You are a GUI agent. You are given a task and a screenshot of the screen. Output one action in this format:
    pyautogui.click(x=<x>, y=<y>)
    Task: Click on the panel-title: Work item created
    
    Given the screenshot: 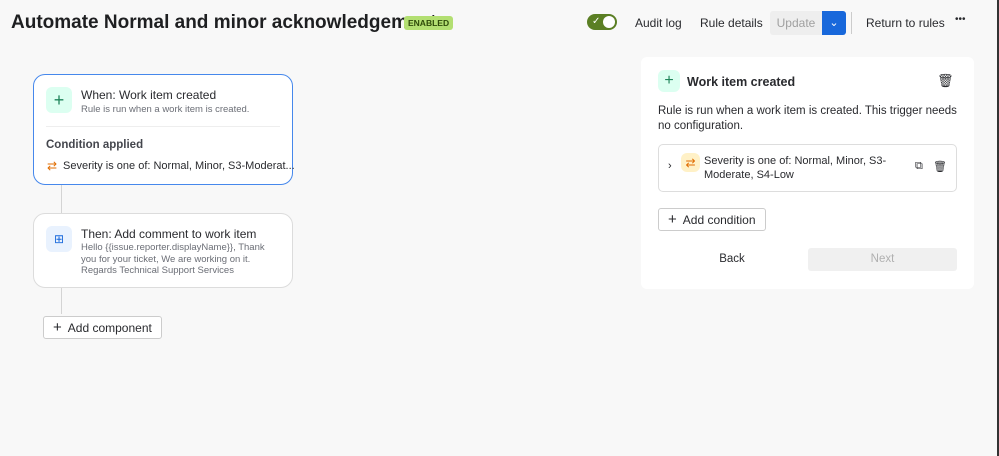 What is the action you would take?
    pyautogui.click(x=741, y=82)
    